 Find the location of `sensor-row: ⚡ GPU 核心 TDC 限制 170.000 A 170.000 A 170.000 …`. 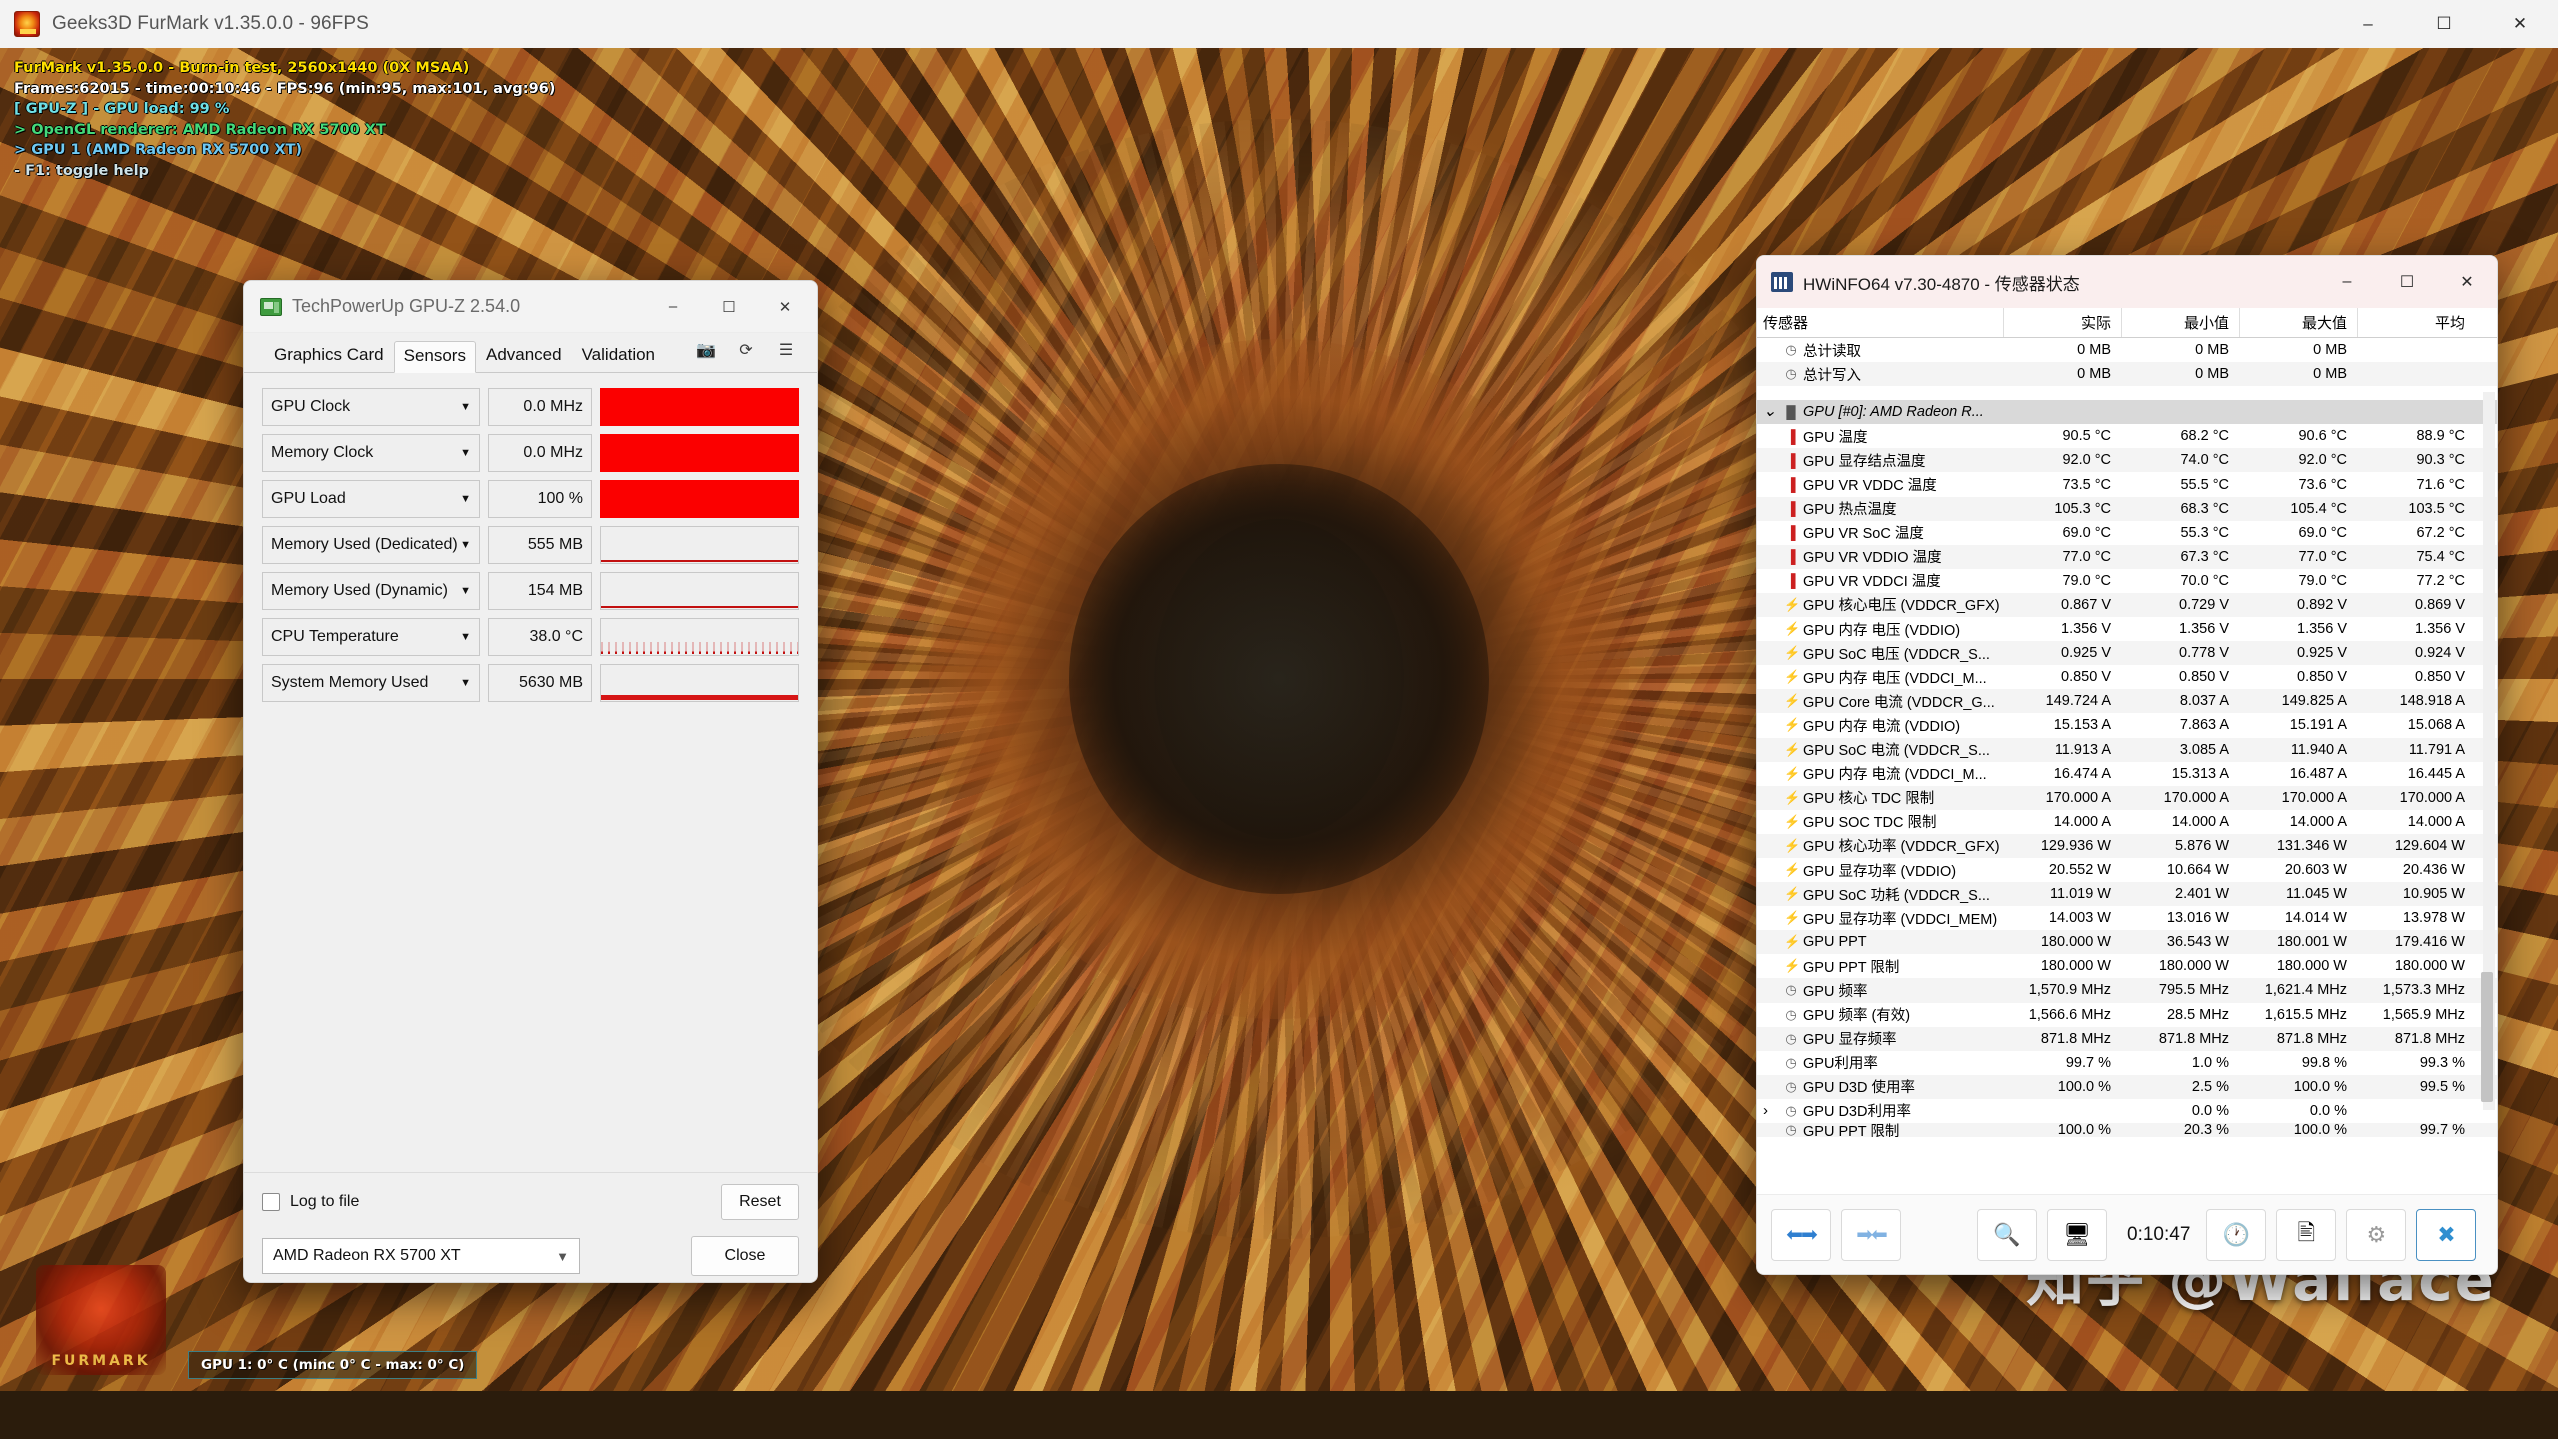

sensor-row: ⚡ GPU 核心 TDC 限制 170.000 A 170.000 A 170.000 … is located at coordinates (2127, 797).